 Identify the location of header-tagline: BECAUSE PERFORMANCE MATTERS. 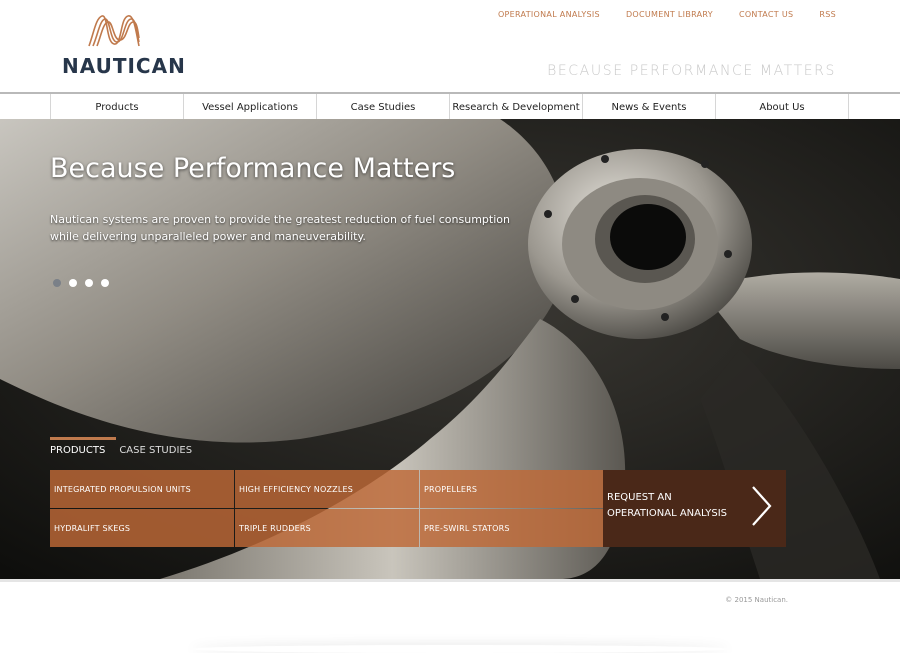
(691, 71).